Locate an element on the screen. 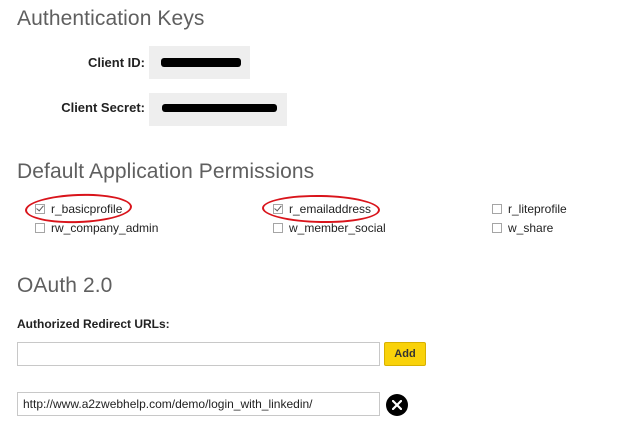 The image size is (628, 436). redirect-url-input is located at coordinates (198, 354).